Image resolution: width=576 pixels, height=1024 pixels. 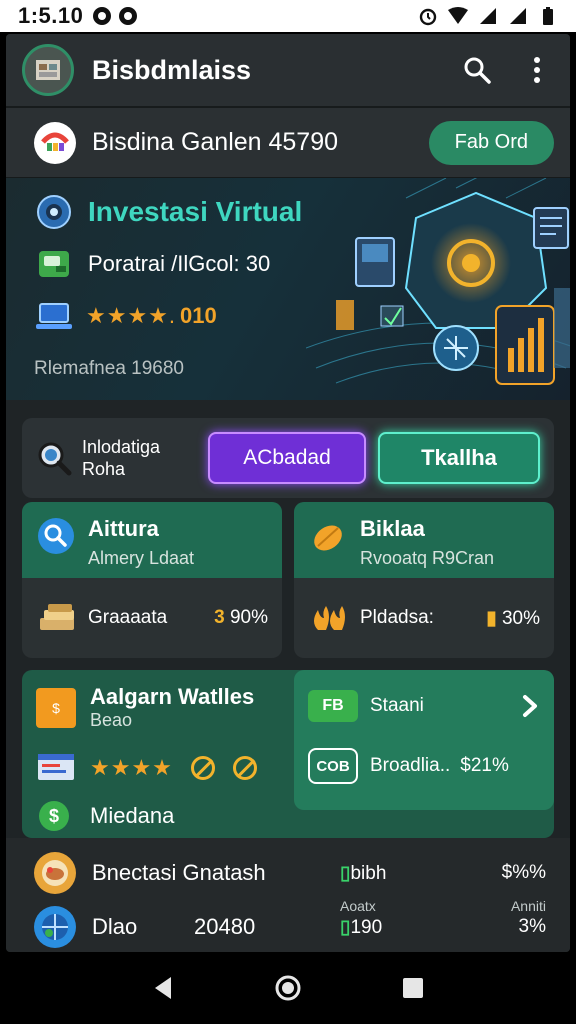 What do you see at coordinates (329, 618) in the screenshot?
I see `fire-icon` at bounding box center [329, 618].